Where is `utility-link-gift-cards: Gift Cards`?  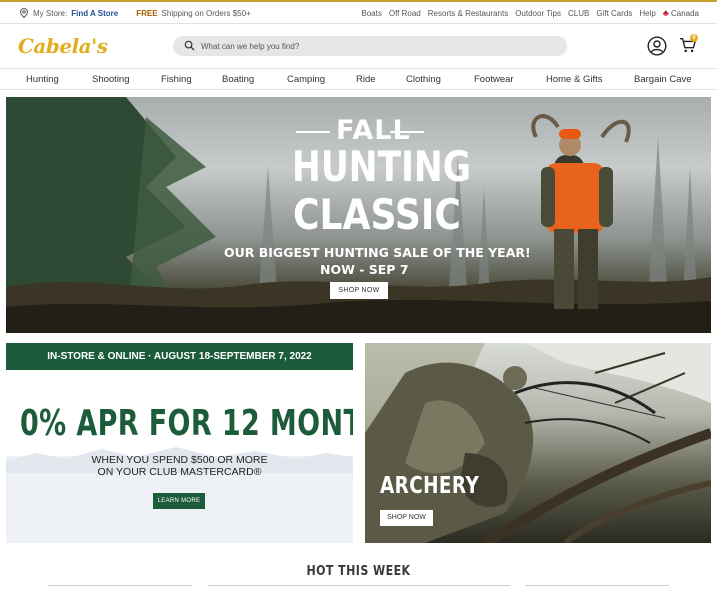
utility-link-gift-cards: Gift Cards is located at coordinates (614, 13).